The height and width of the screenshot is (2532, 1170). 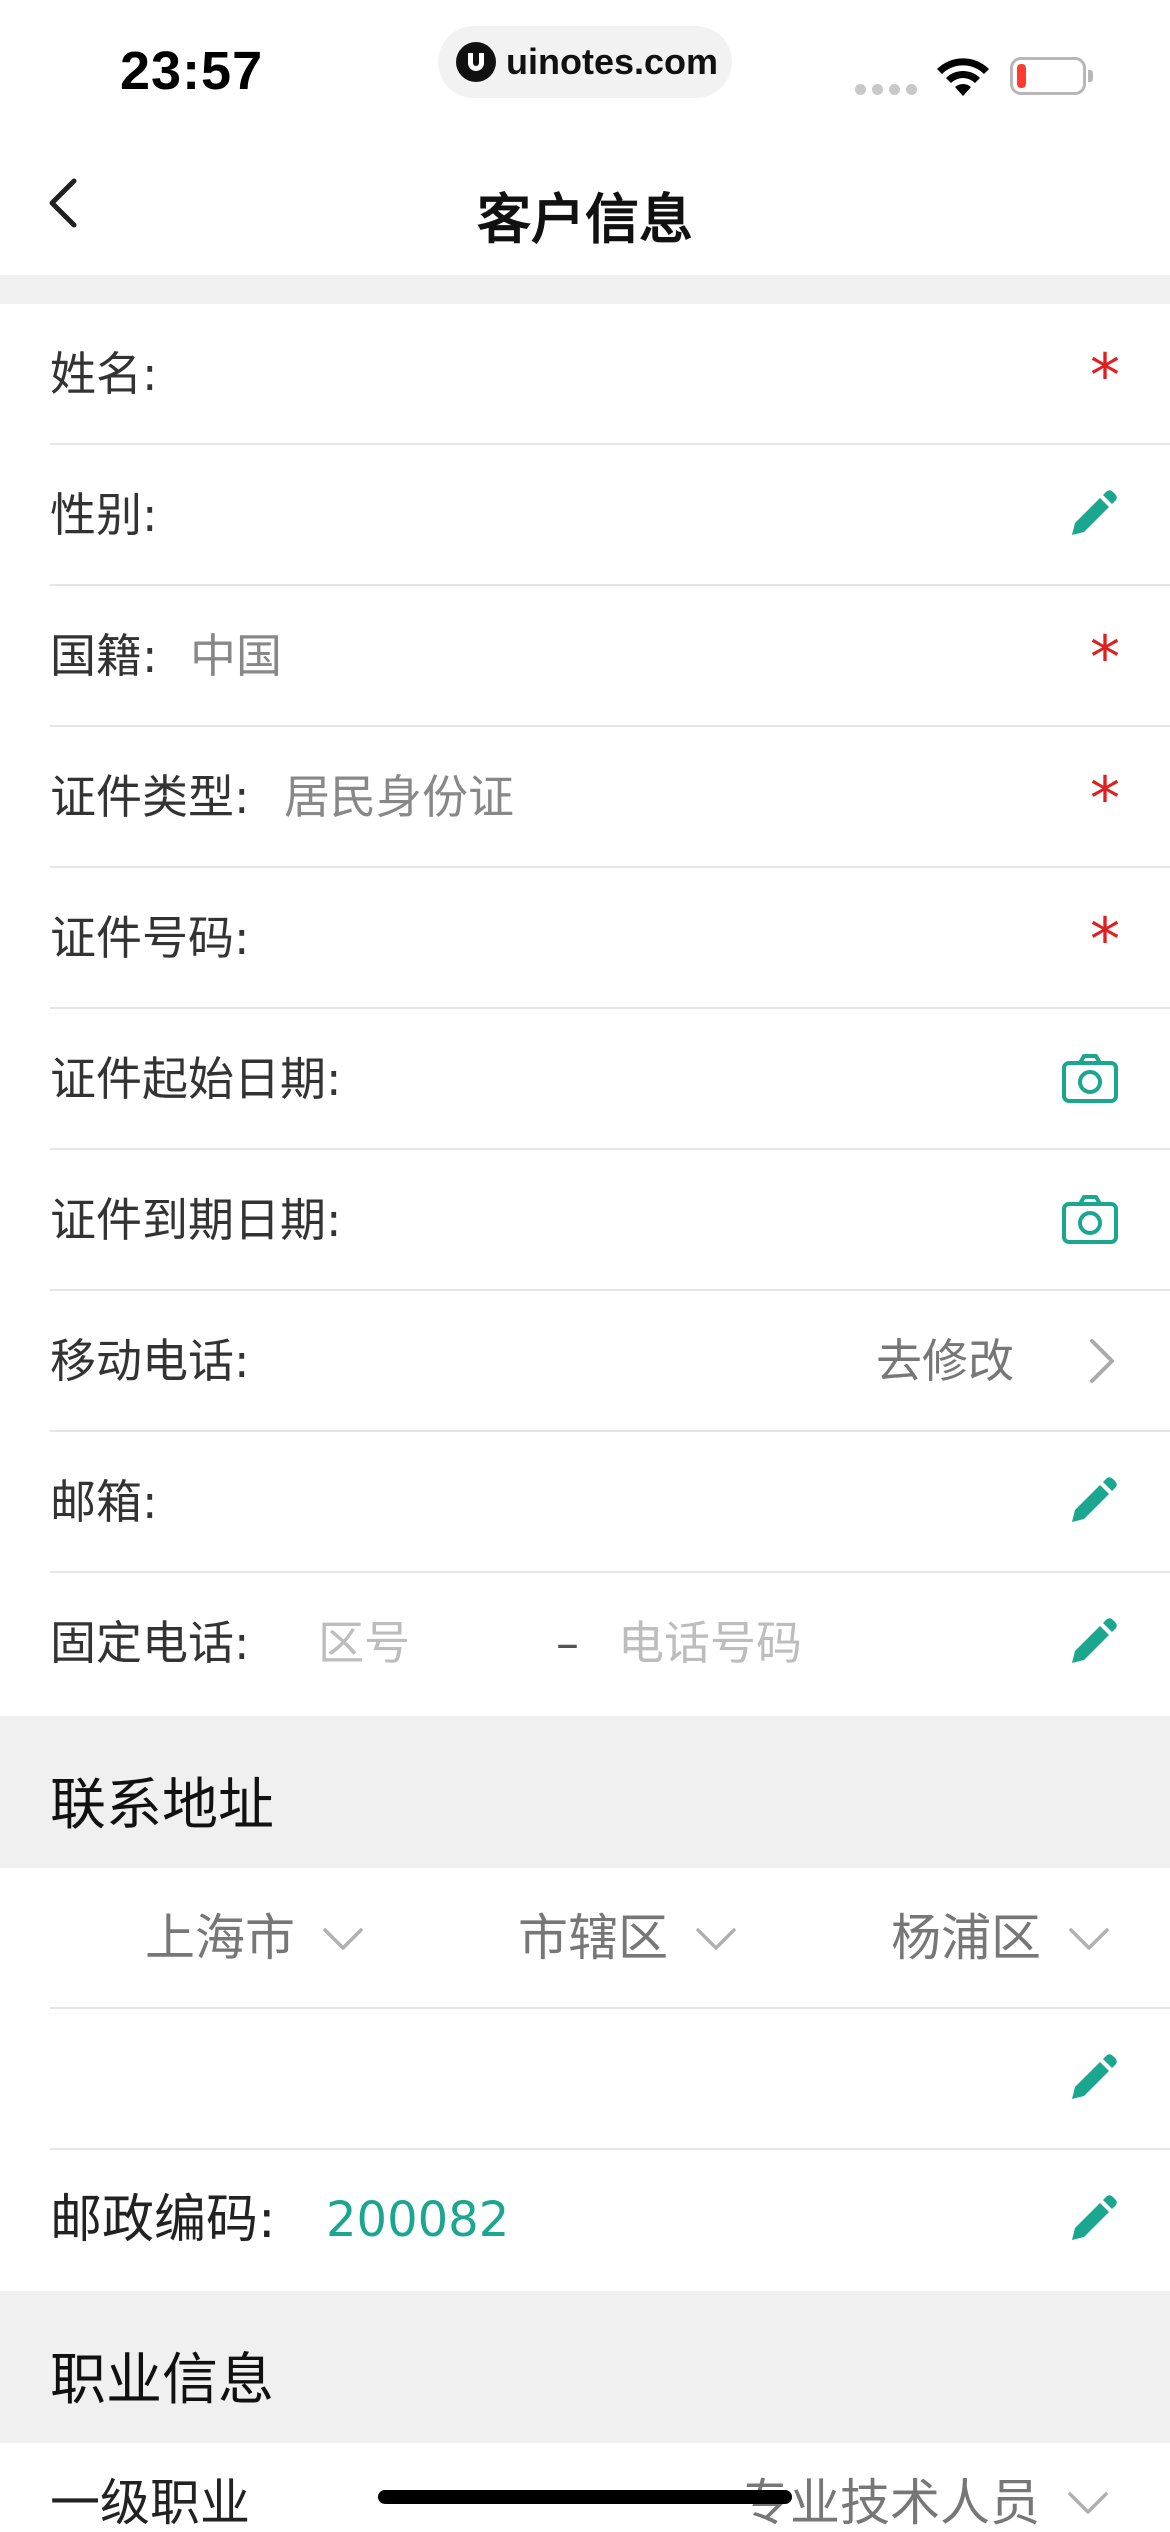 I want to click on site-logo-icon, so click(x=476, y=62).